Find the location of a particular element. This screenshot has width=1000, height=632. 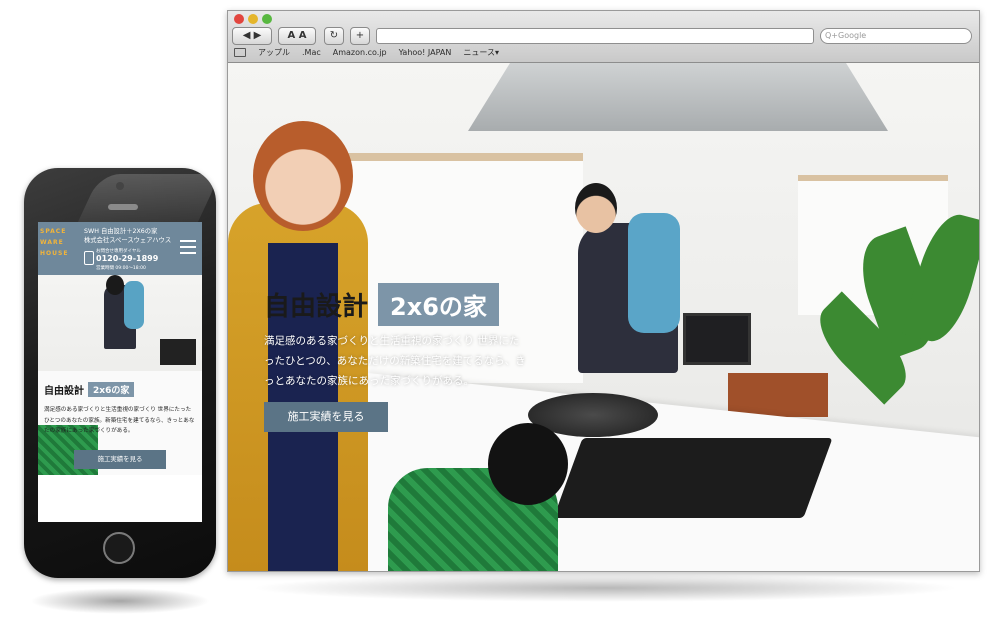

hero-title-main: 自由設計 is located at coordinates (316, 307).